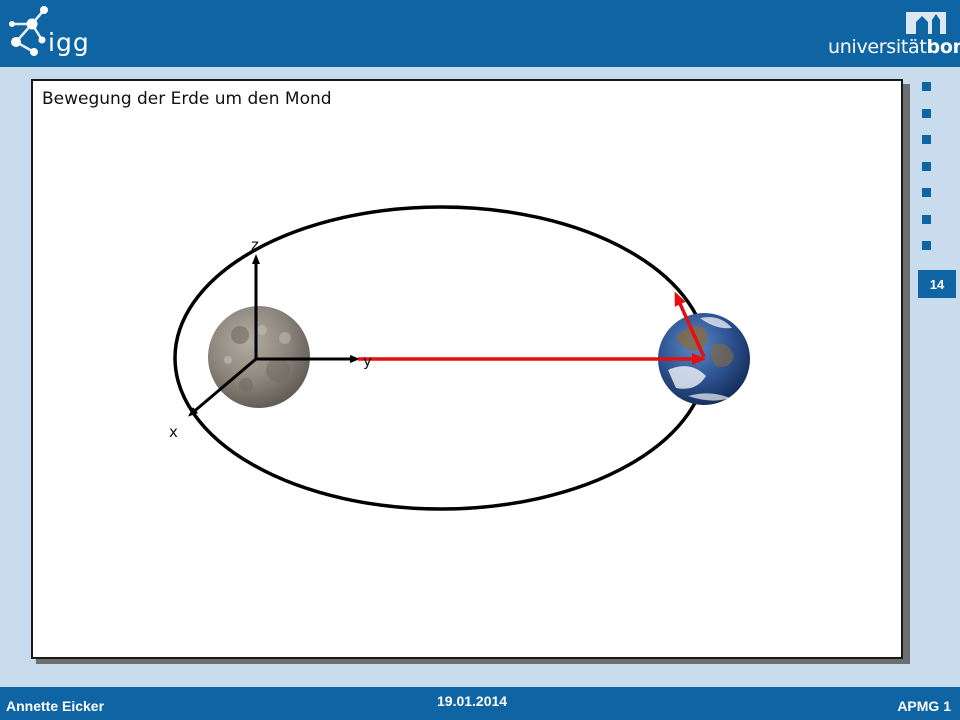 This screenshot has height=720, width=960. What do you see at coordinates (367, 361) in the screenshot?
I see `y-axis-label: y` at bounding box center [367, 361].